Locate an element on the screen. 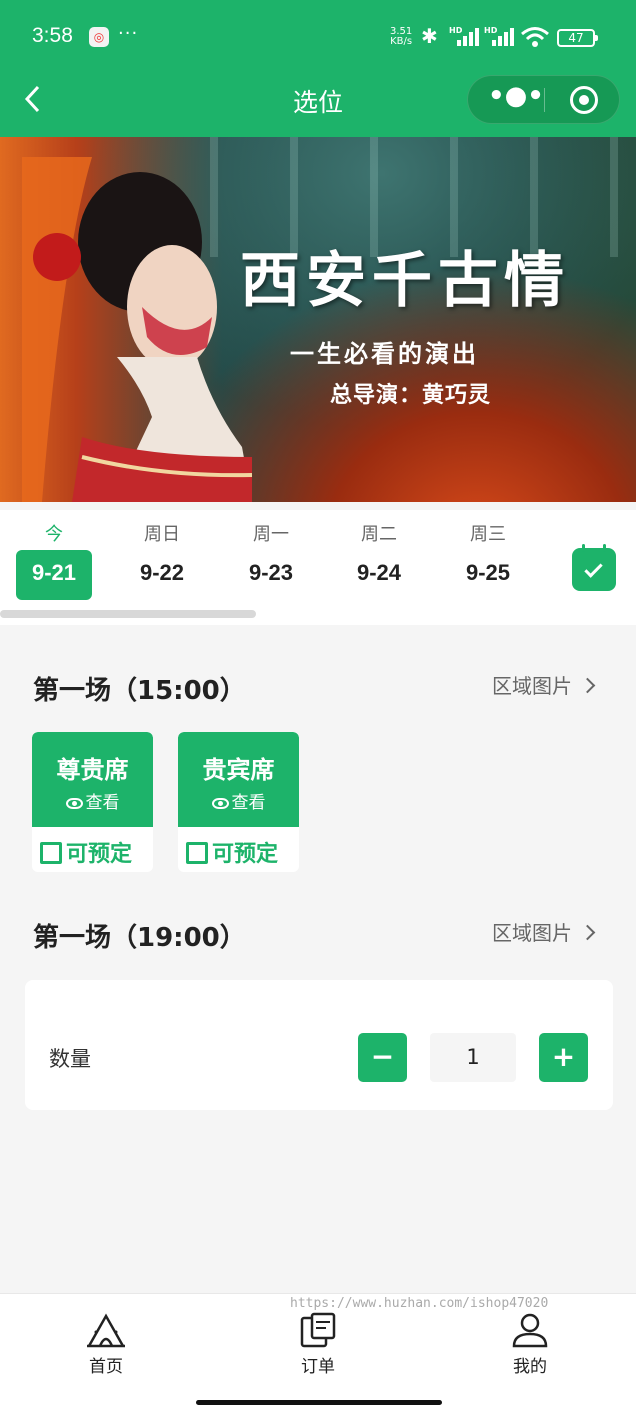 This screenshot has width=636, height=1414. close-miniprogram-button is located at coordinates (584, 100).